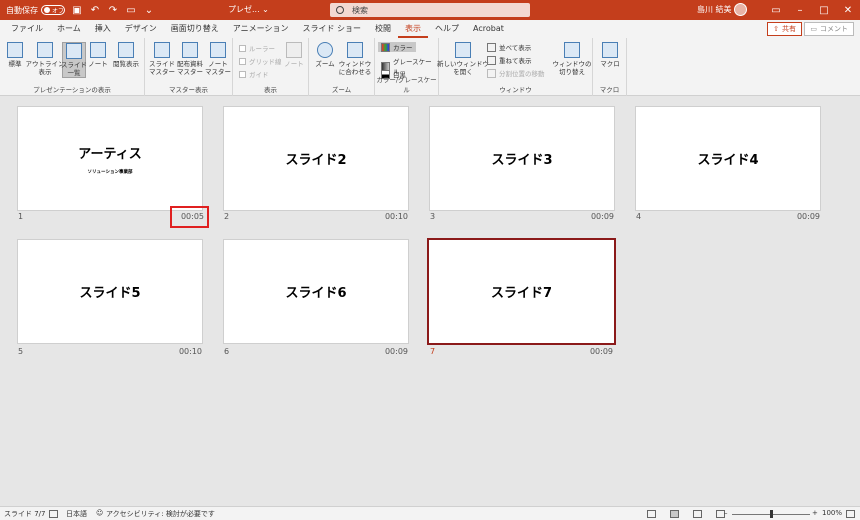 This screenshot has height=520, width=860. What do you see at coordinates (98, 50) in the screenshot?
I see `notes-page-icon` at bounding box center [98, 50].